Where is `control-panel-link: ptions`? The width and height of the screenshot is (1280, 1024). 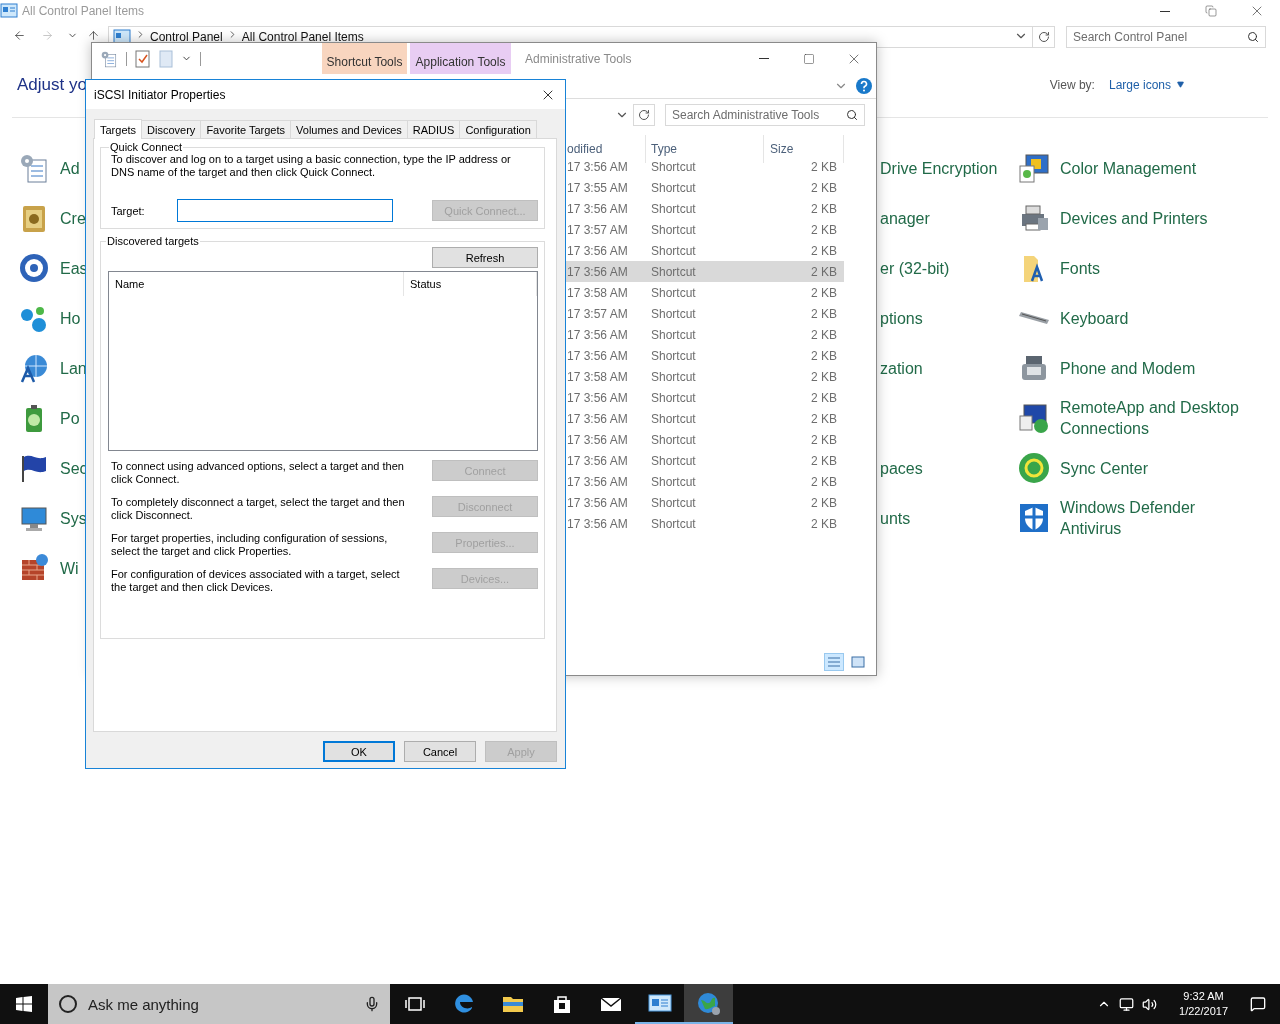 control-panel-link: ptions is located at coordinates (901, 318).